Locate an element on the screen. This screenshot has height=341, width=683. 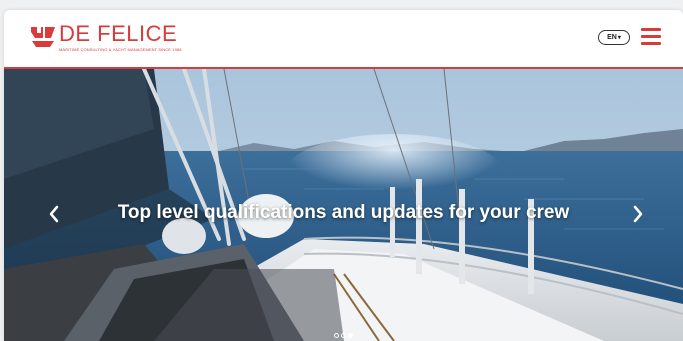
hamburger-menu-icon is located at coordinates (651, 37).